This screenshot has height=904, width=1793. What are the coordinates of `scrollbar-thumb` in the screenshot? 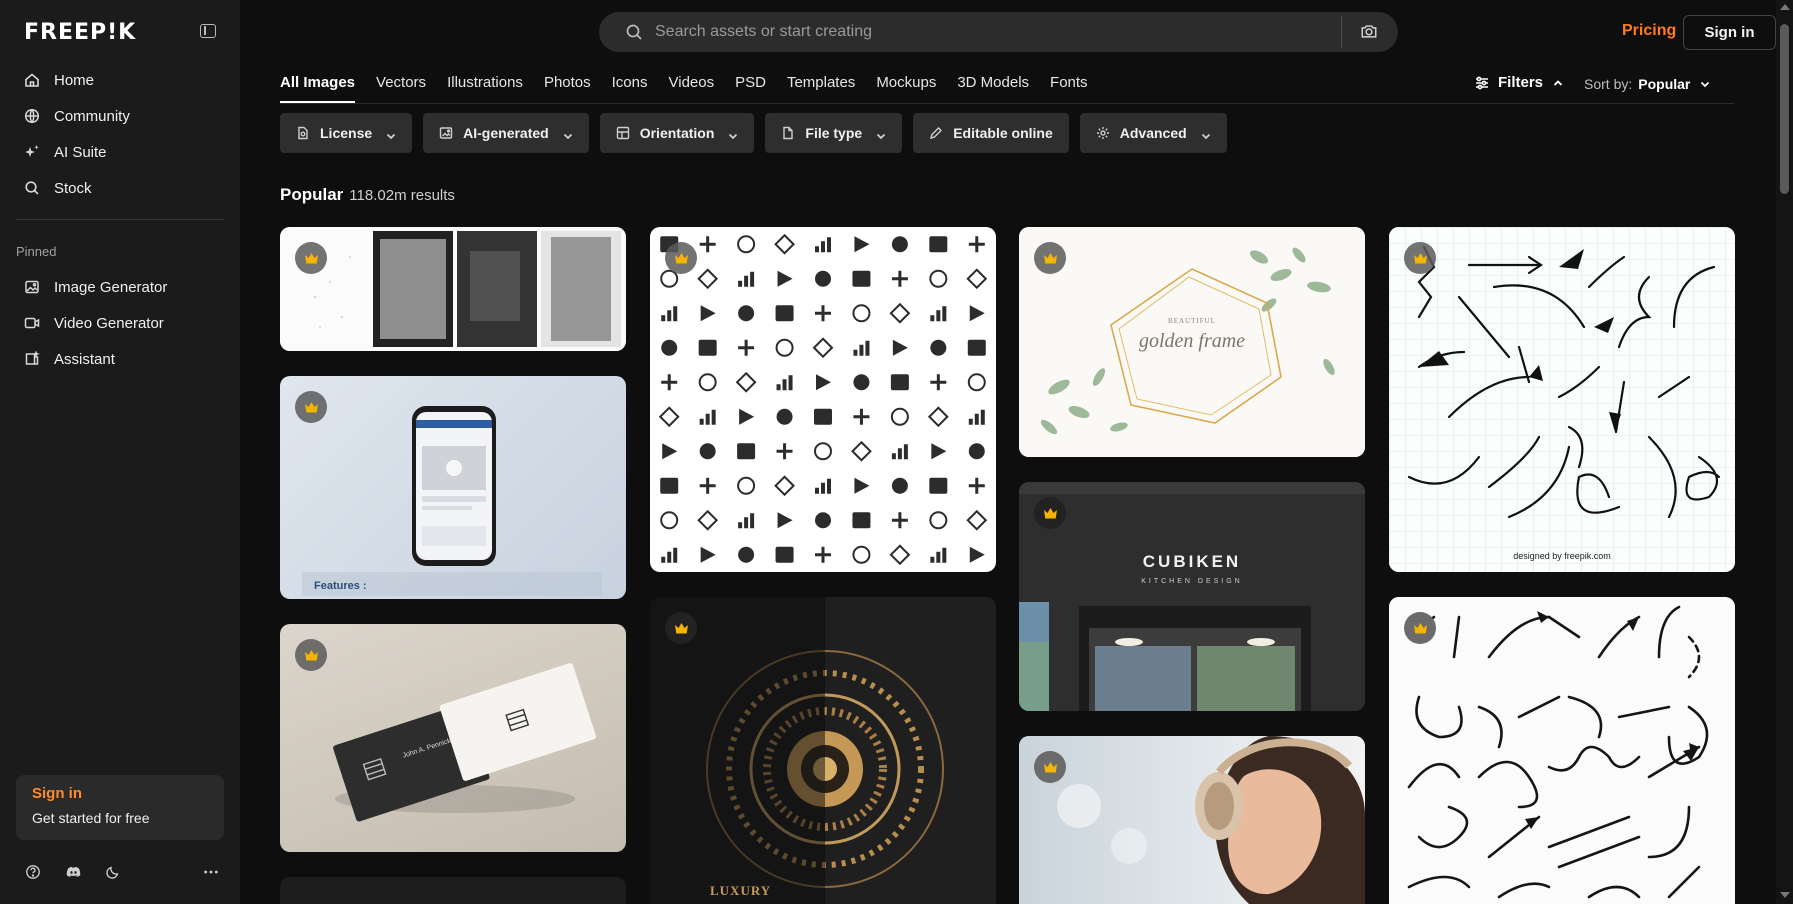 It's located at (1784, 109).